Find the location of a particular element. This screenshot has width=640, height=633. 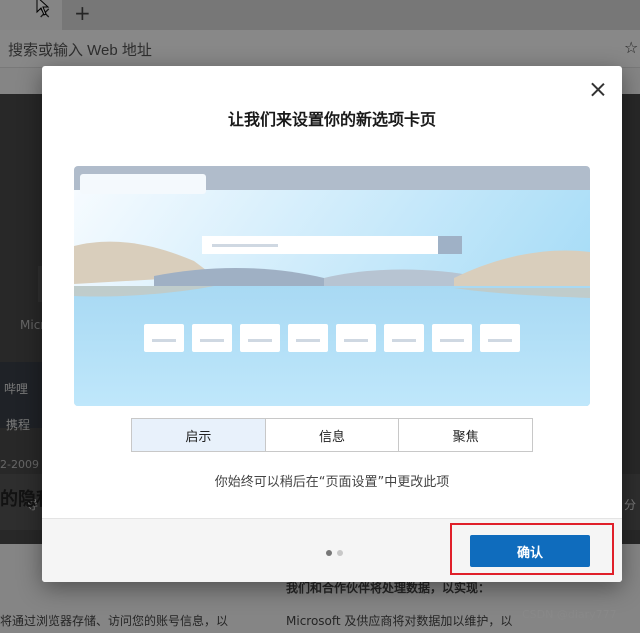

close-icon is located at coordinates (598, 90).